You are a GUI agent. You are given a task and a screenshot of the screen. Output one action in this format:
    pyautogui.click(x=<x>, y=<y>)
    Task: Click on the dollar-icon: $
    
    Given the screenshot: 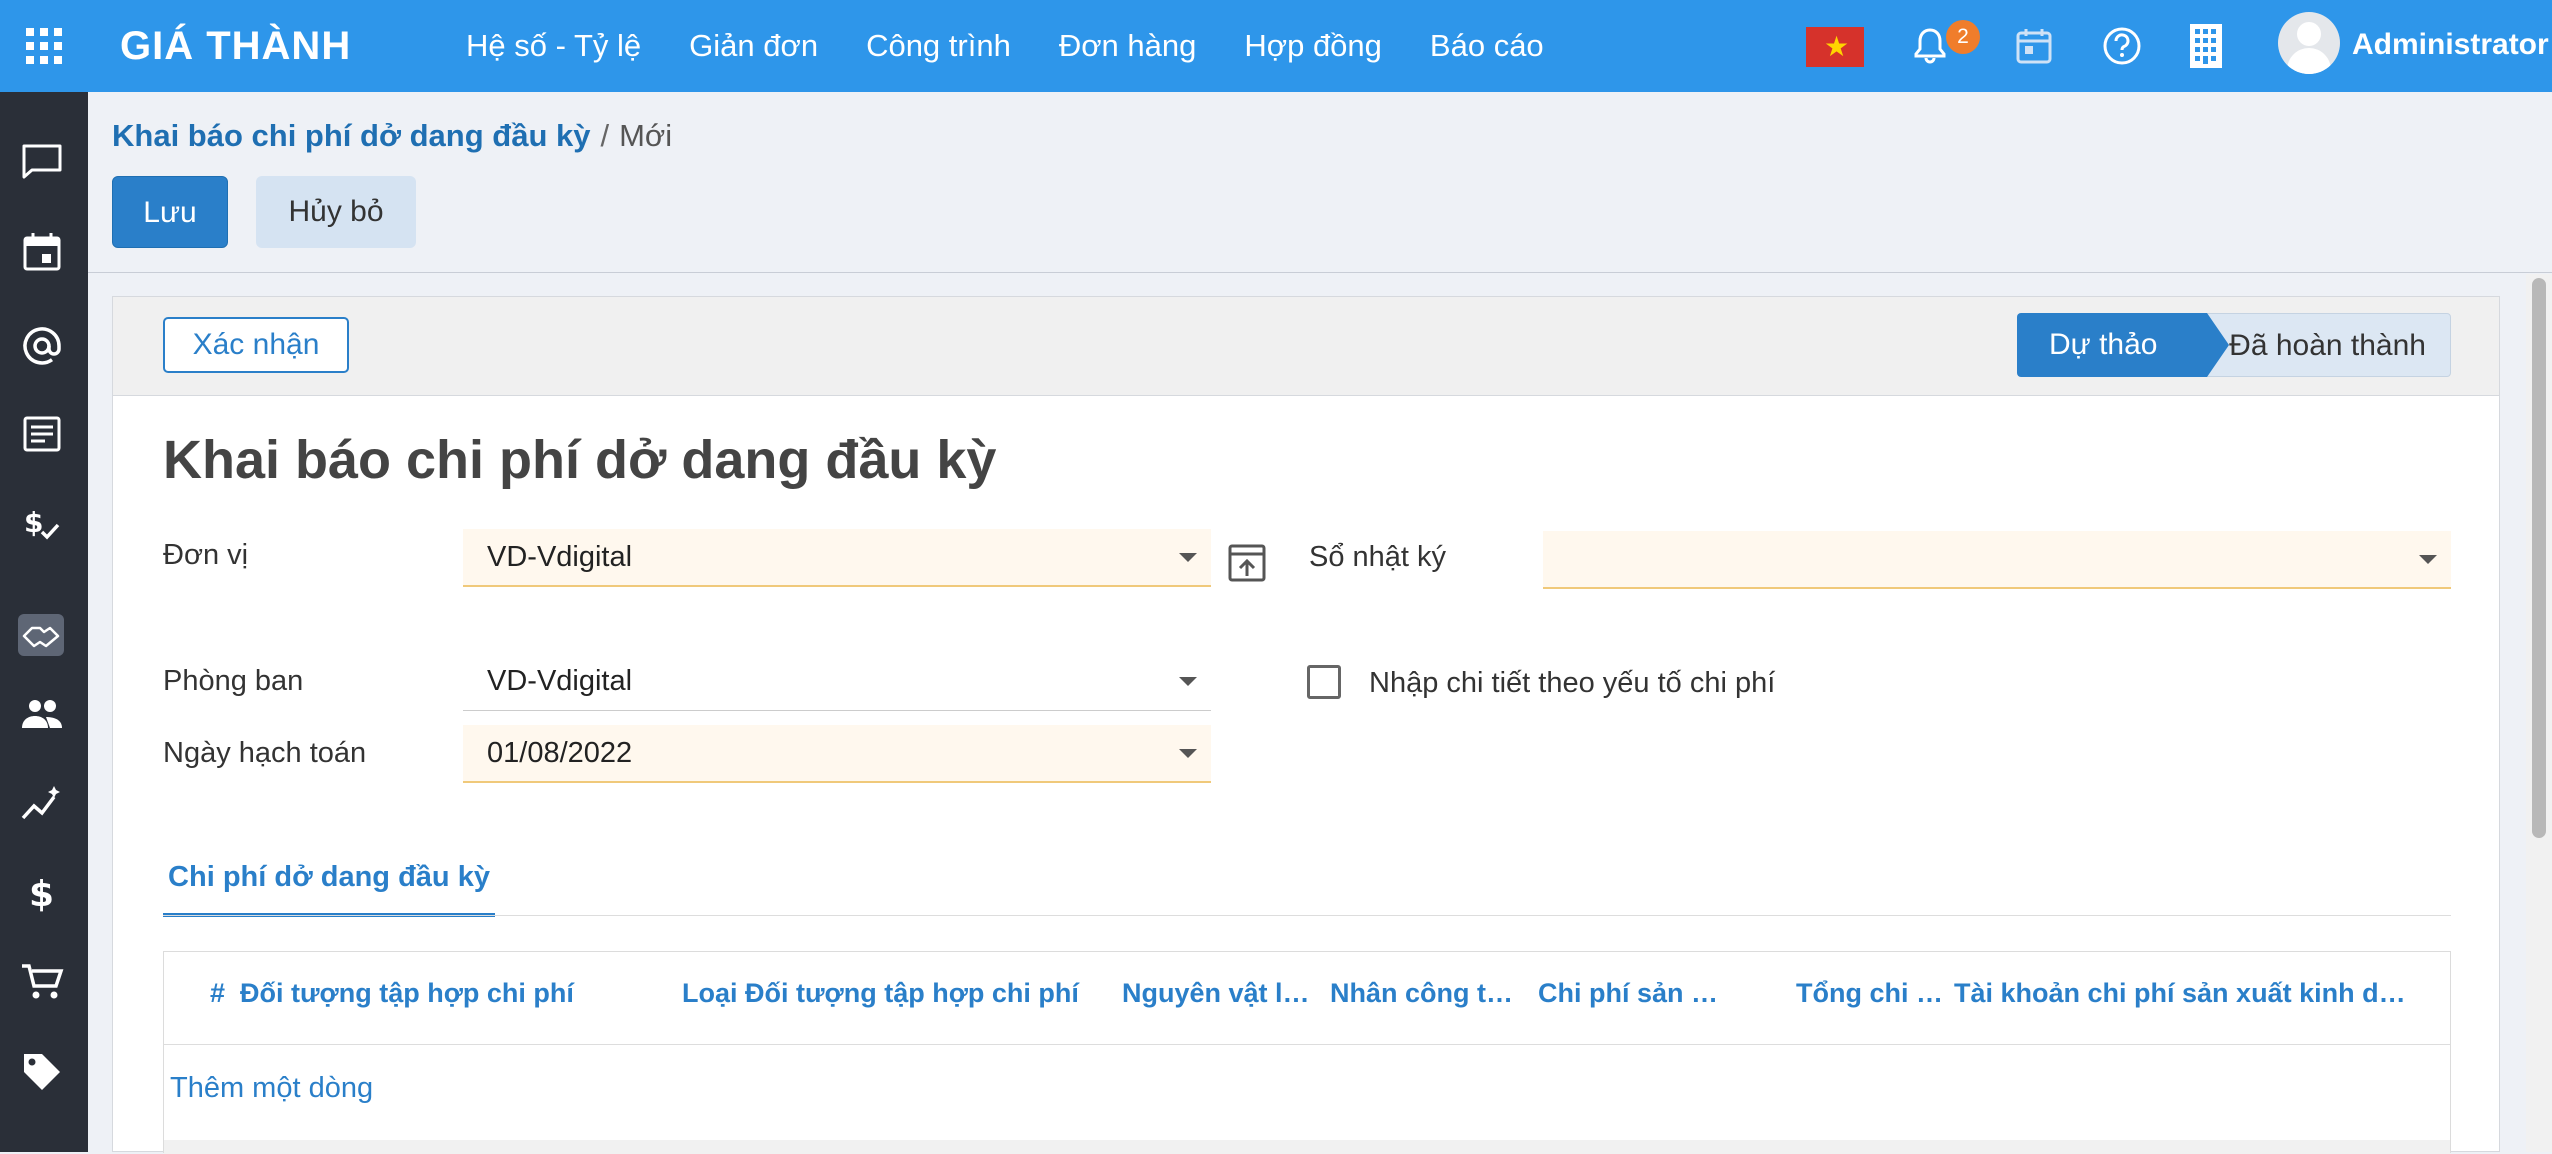 What is the action you would take?
    pyautogui.click(x=42, y=892)
    